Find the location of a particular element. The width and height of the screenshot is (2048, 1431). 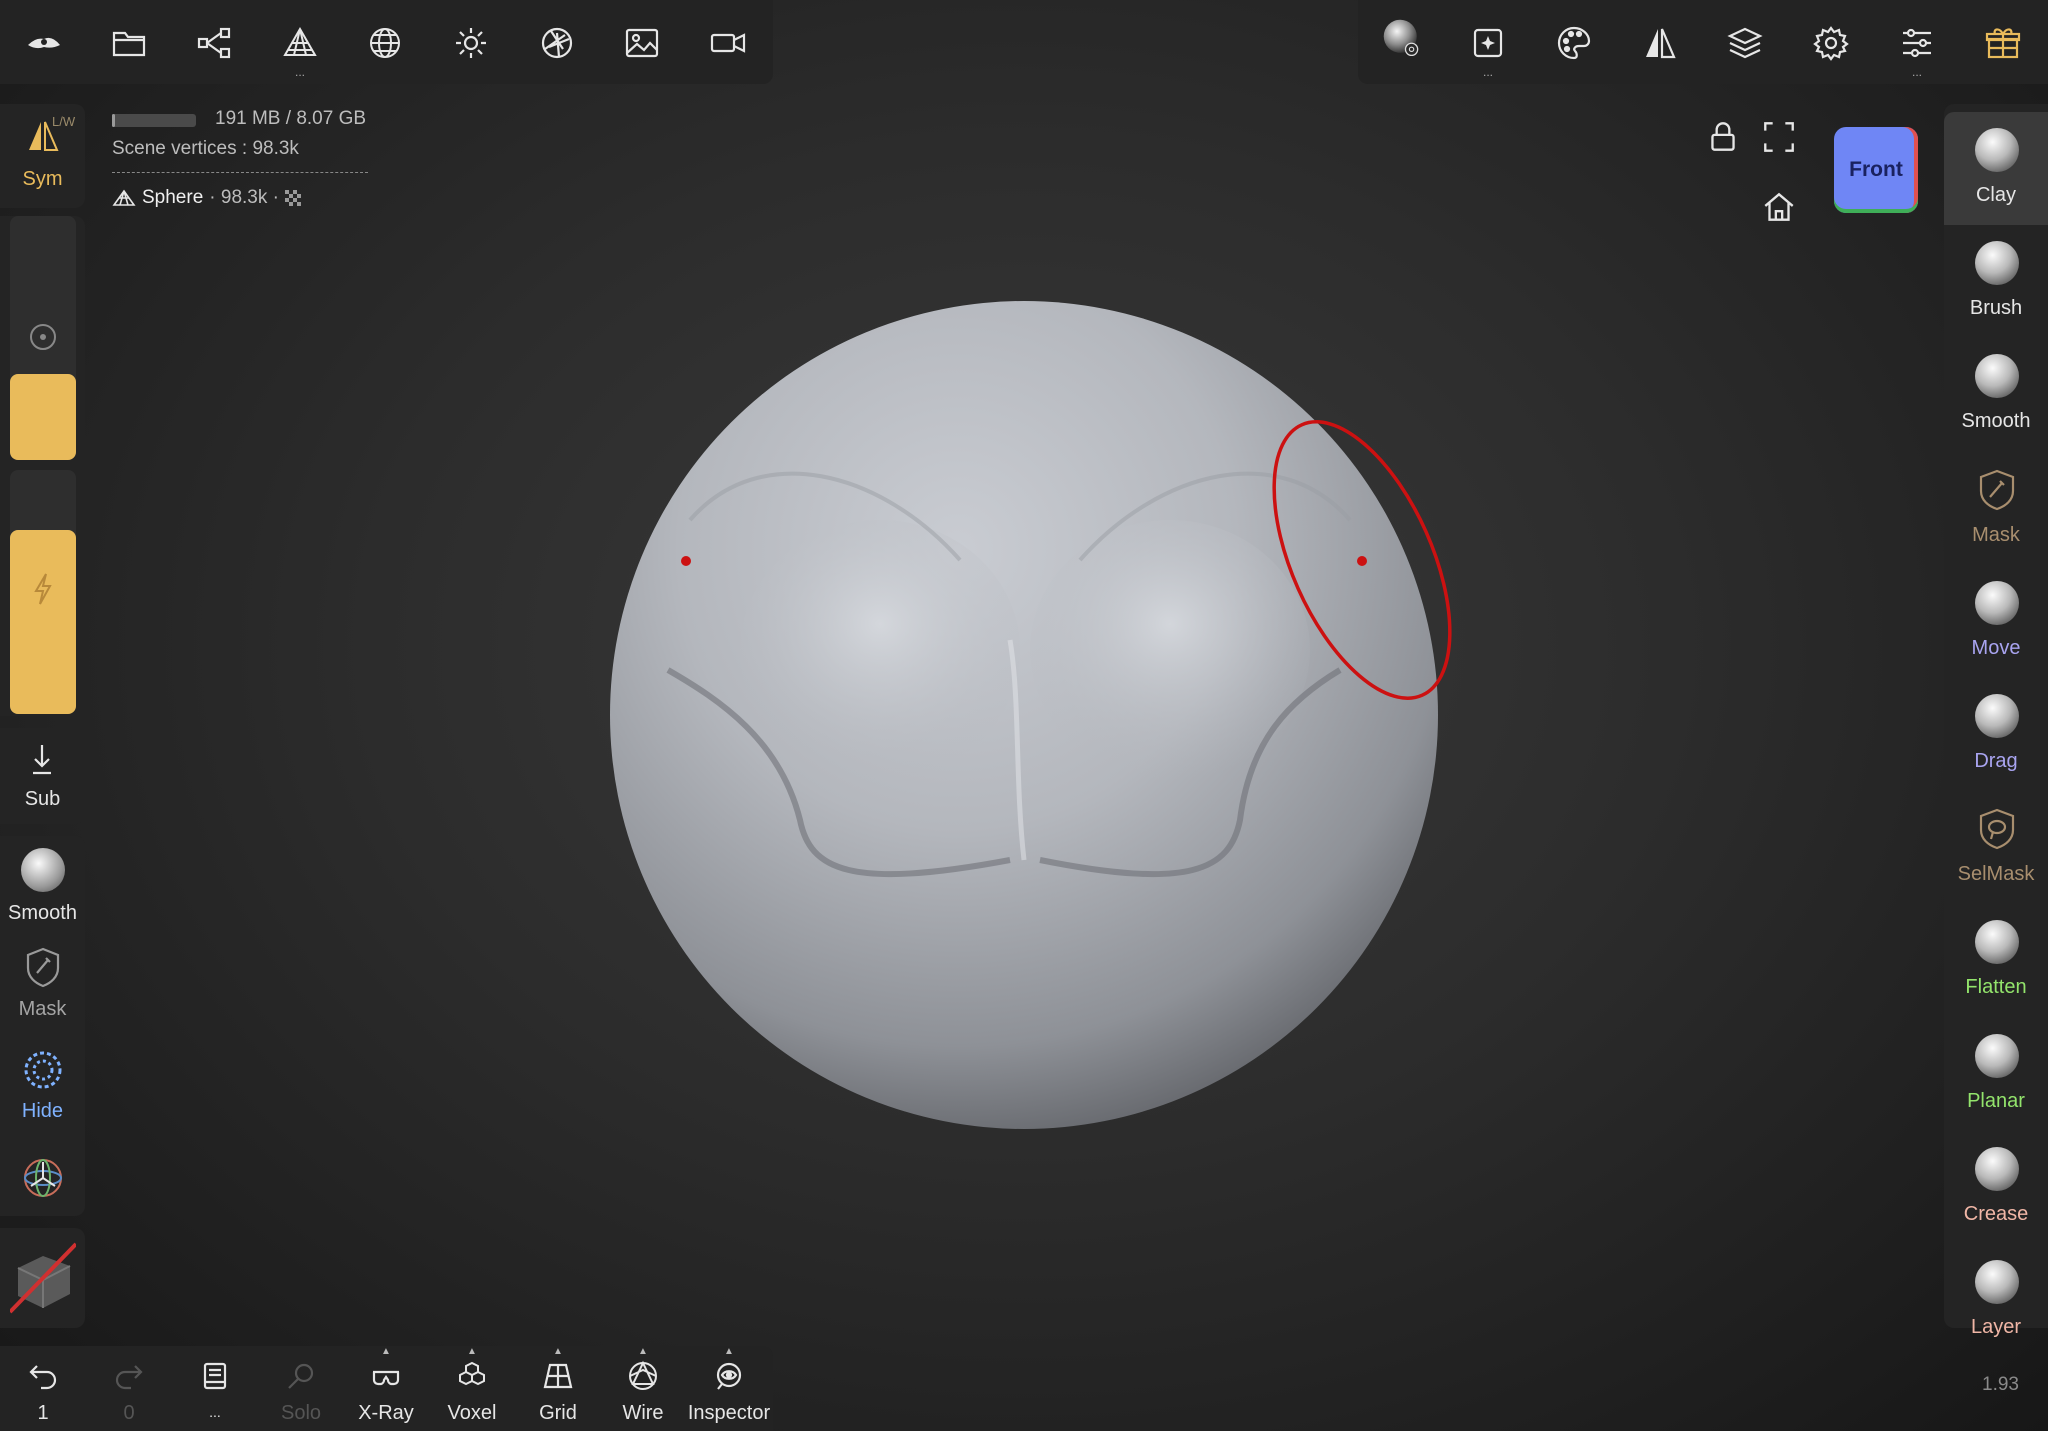

brush-brush-icon is located at coordinates (1997, 263).